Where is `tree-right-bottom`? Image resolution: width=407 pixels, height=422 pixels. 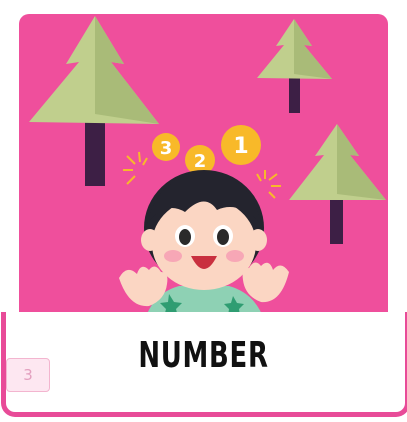
tree-right-bottom is located at coordinates (337, 184).